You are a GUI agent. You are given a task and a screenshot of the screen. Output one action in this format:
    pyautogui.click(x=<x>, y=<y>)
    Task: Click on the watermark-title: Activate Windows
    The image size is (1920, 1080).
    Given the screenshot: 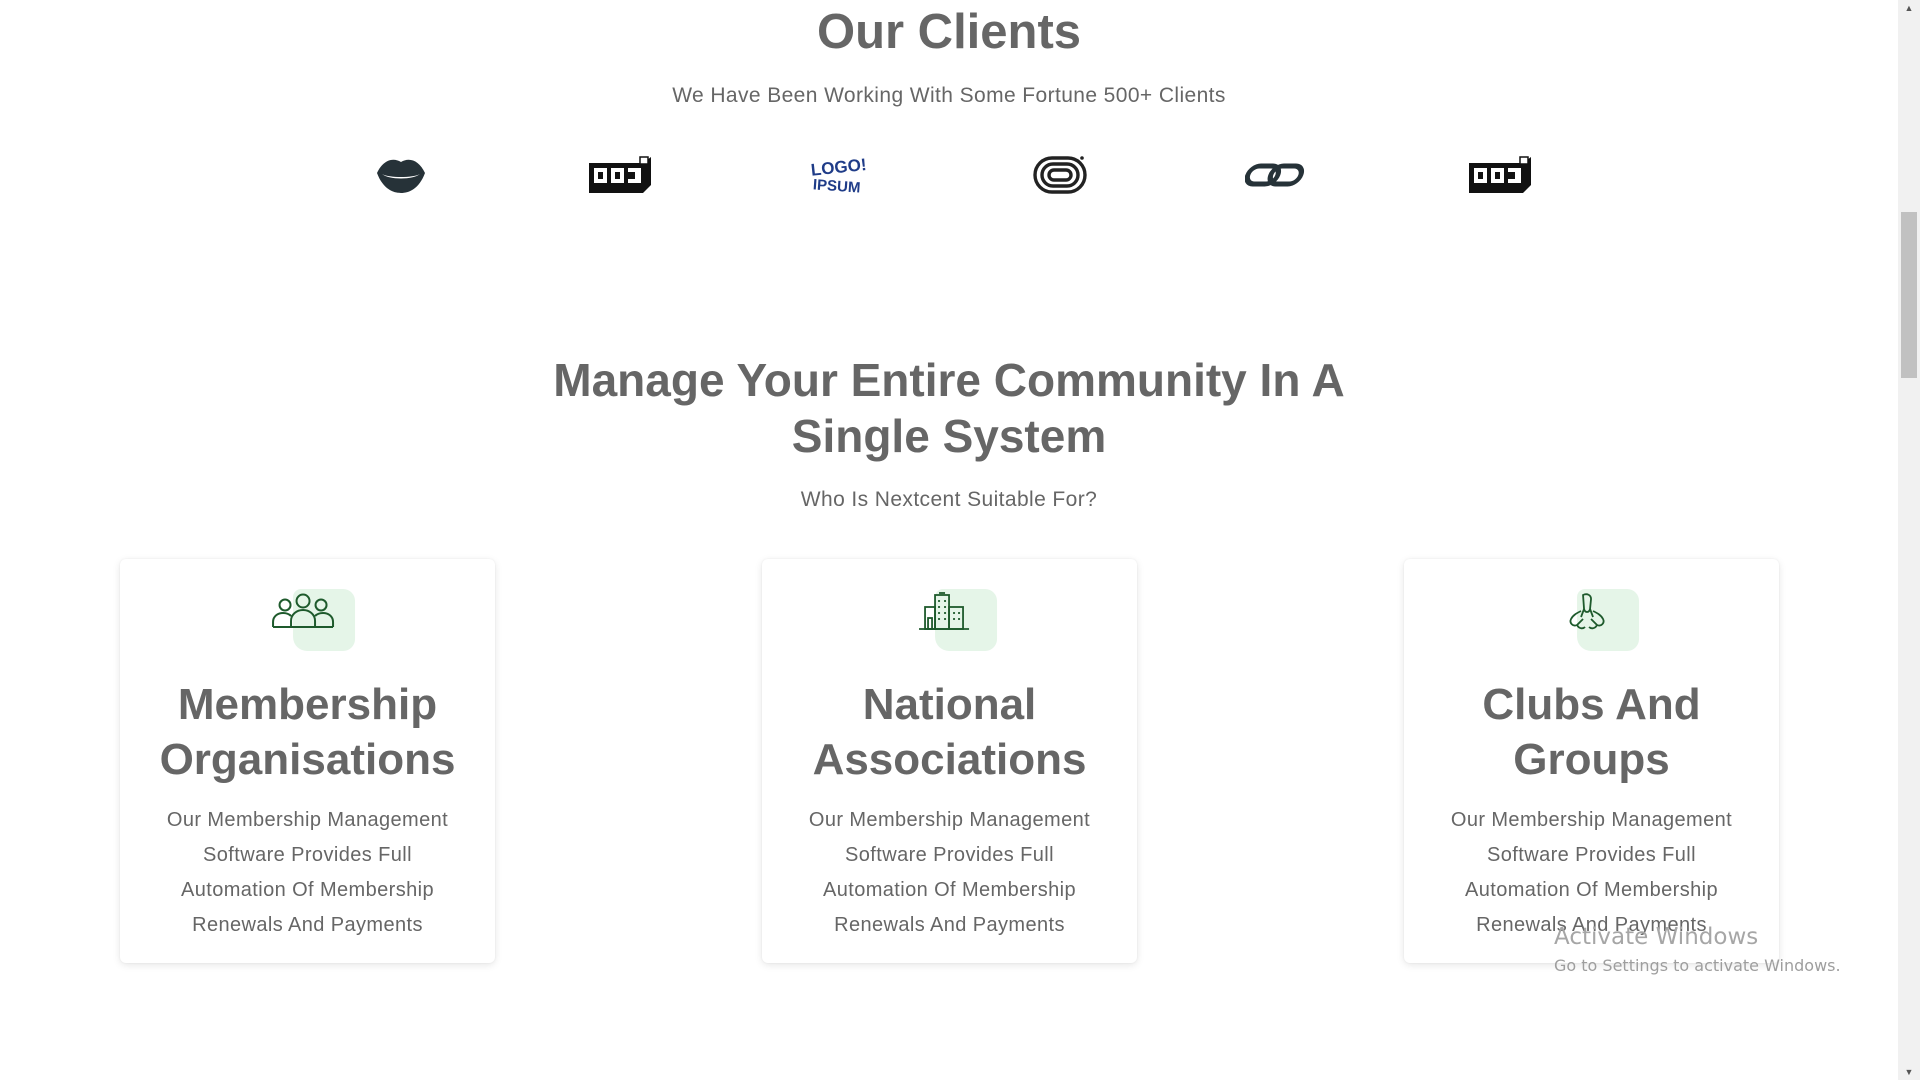 What is the action you would take?
    pyautogui.click(x=1656, y=937)
    